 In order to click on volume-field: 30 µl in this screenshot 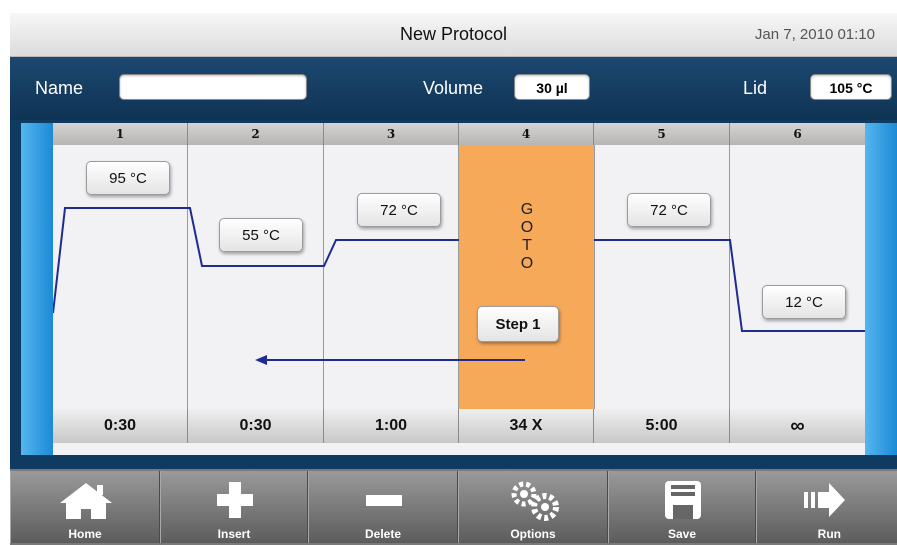, I will do `click(552, 87)`.